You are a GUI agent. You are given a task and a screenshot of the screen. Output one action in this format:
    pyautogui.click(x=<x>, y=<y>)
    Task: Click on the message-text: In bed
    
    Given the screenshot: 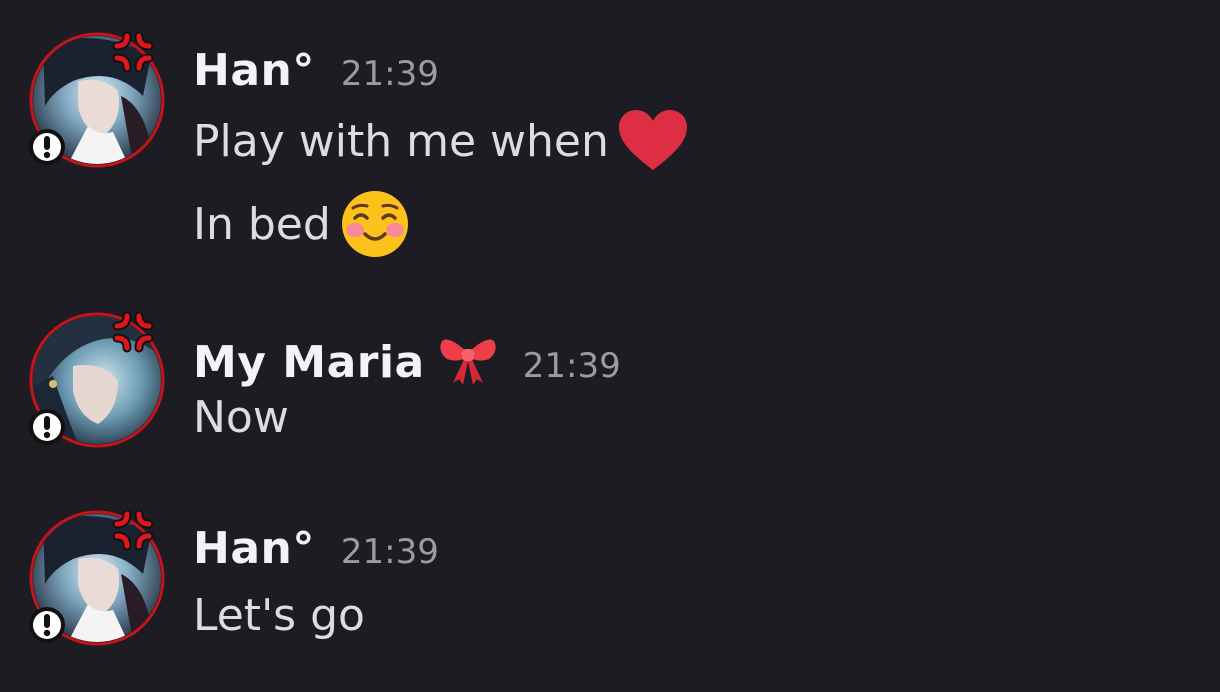 What is the action you would take?
    pyautogui.click(x=301, y=224)
    